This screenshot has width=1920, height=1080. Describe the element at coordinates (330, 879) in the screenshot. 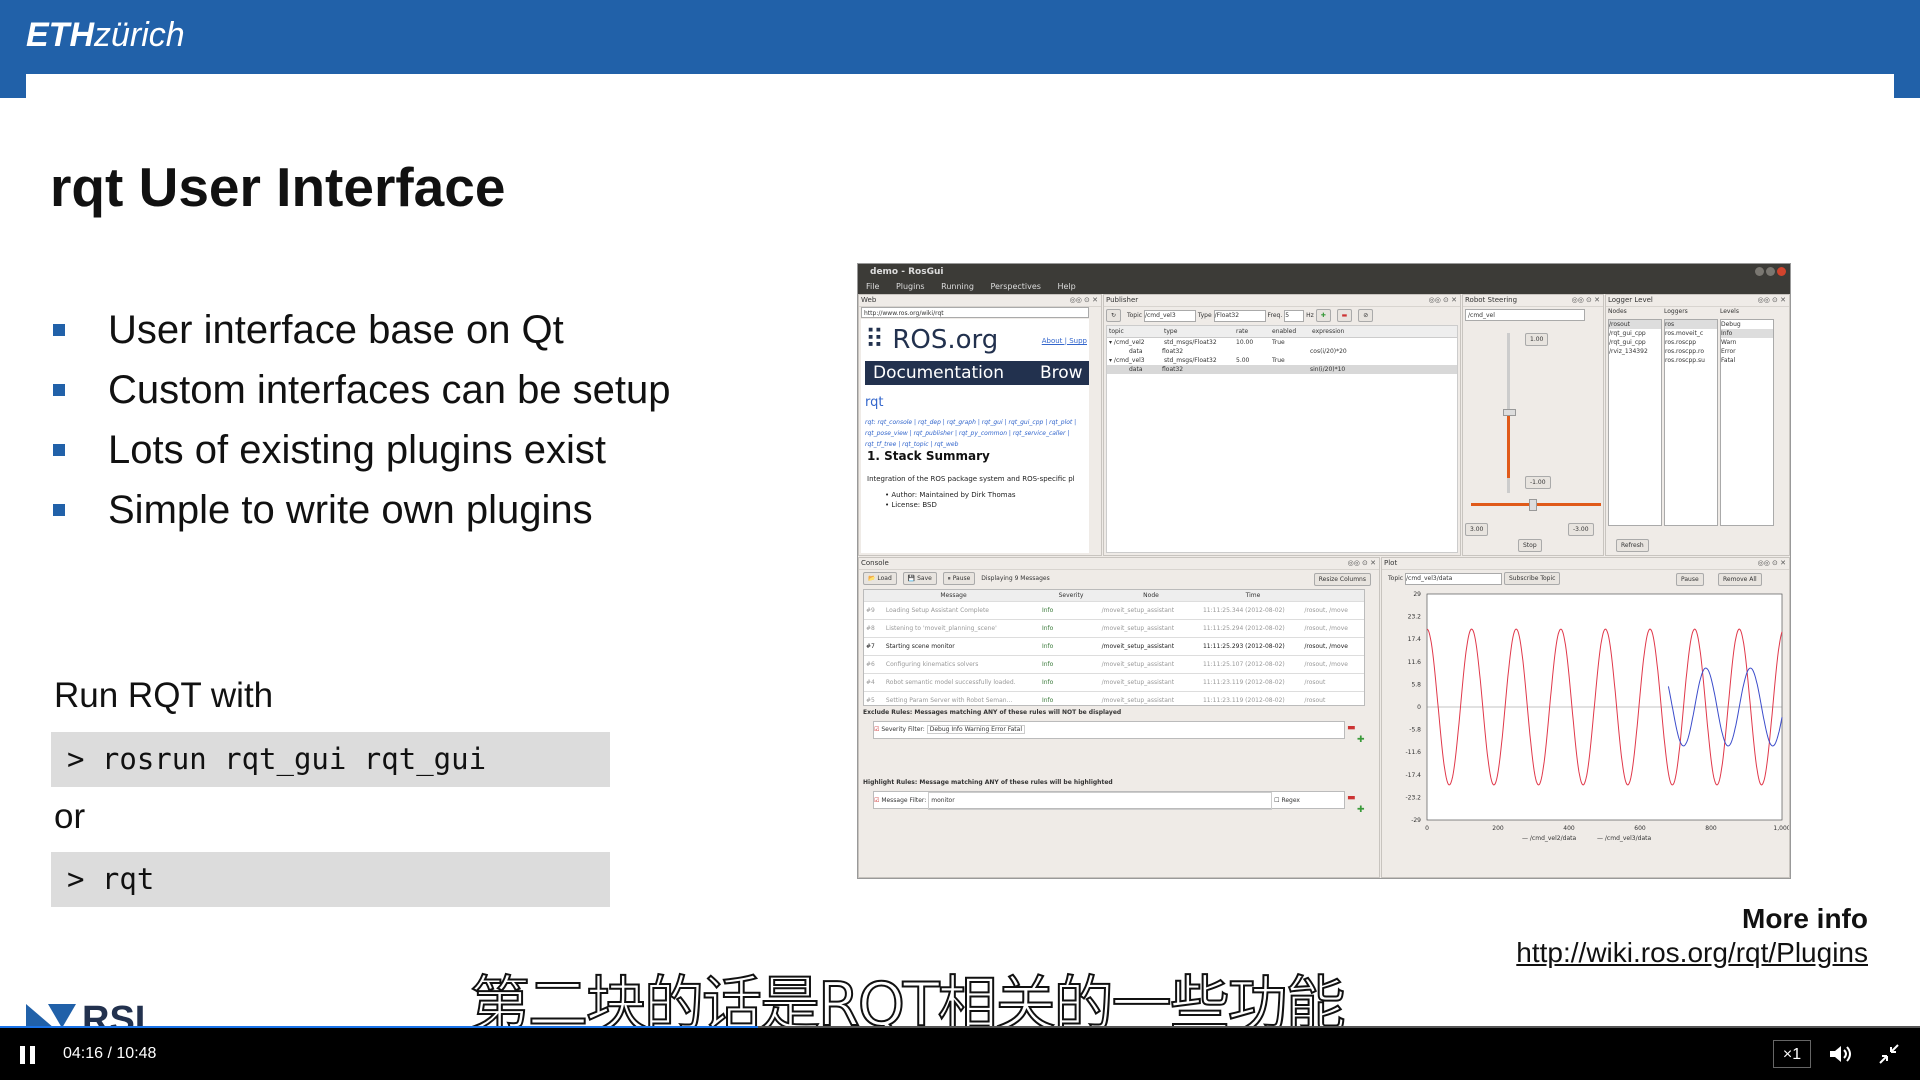

I see `command-box-rqt: > rqt` at that location.